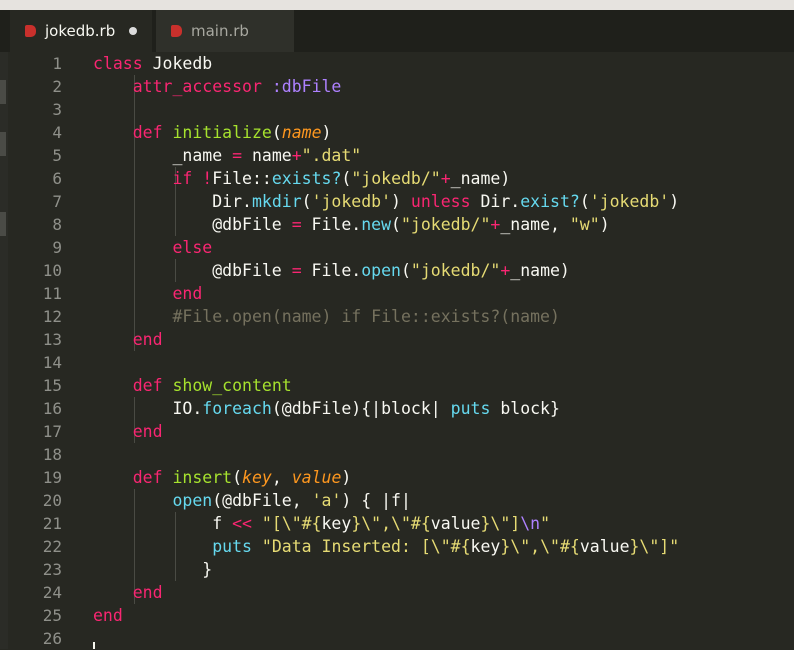 This screenshot has width=794, height=650. Describe the element at coordinates (222, 132) in the screenshot. I see `code-token: initialize` at that location.